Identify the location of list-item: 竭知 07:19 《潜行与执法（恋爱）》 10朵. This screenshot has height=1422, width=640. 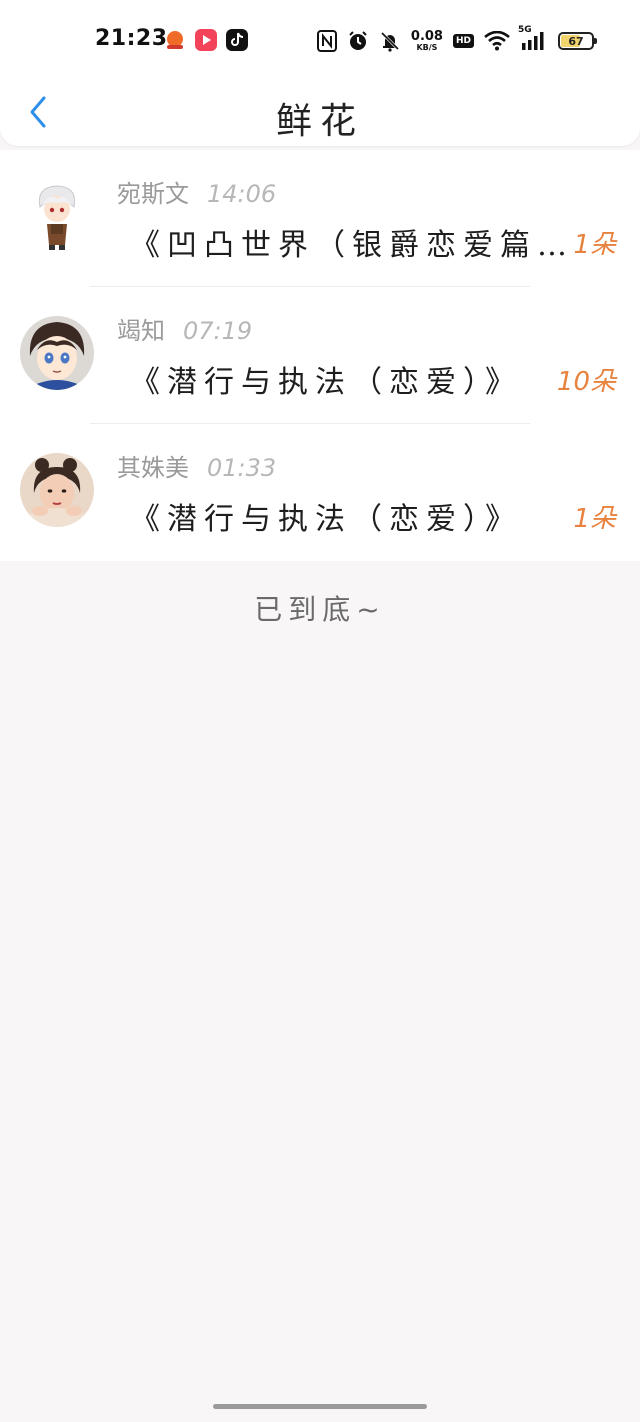
(320, 355).